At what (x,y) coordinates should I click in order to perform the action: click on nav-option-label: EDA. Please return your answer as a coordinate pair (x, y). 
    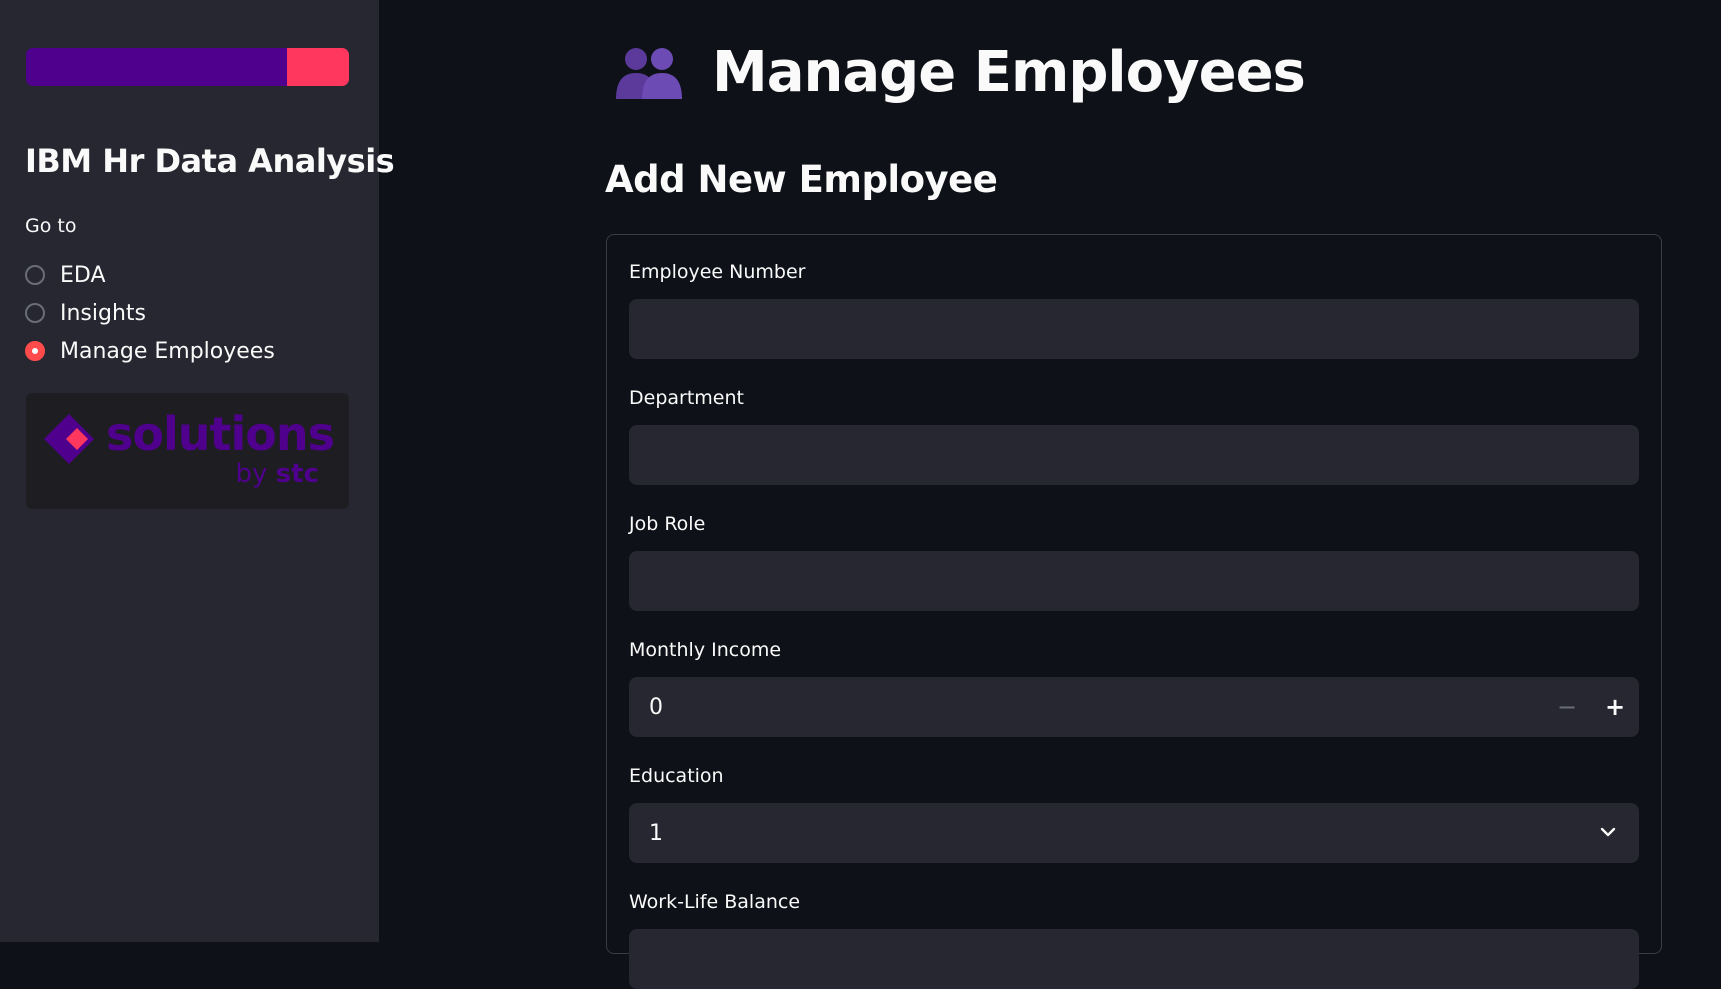
    Looking at the image, I should click on (83, 275).